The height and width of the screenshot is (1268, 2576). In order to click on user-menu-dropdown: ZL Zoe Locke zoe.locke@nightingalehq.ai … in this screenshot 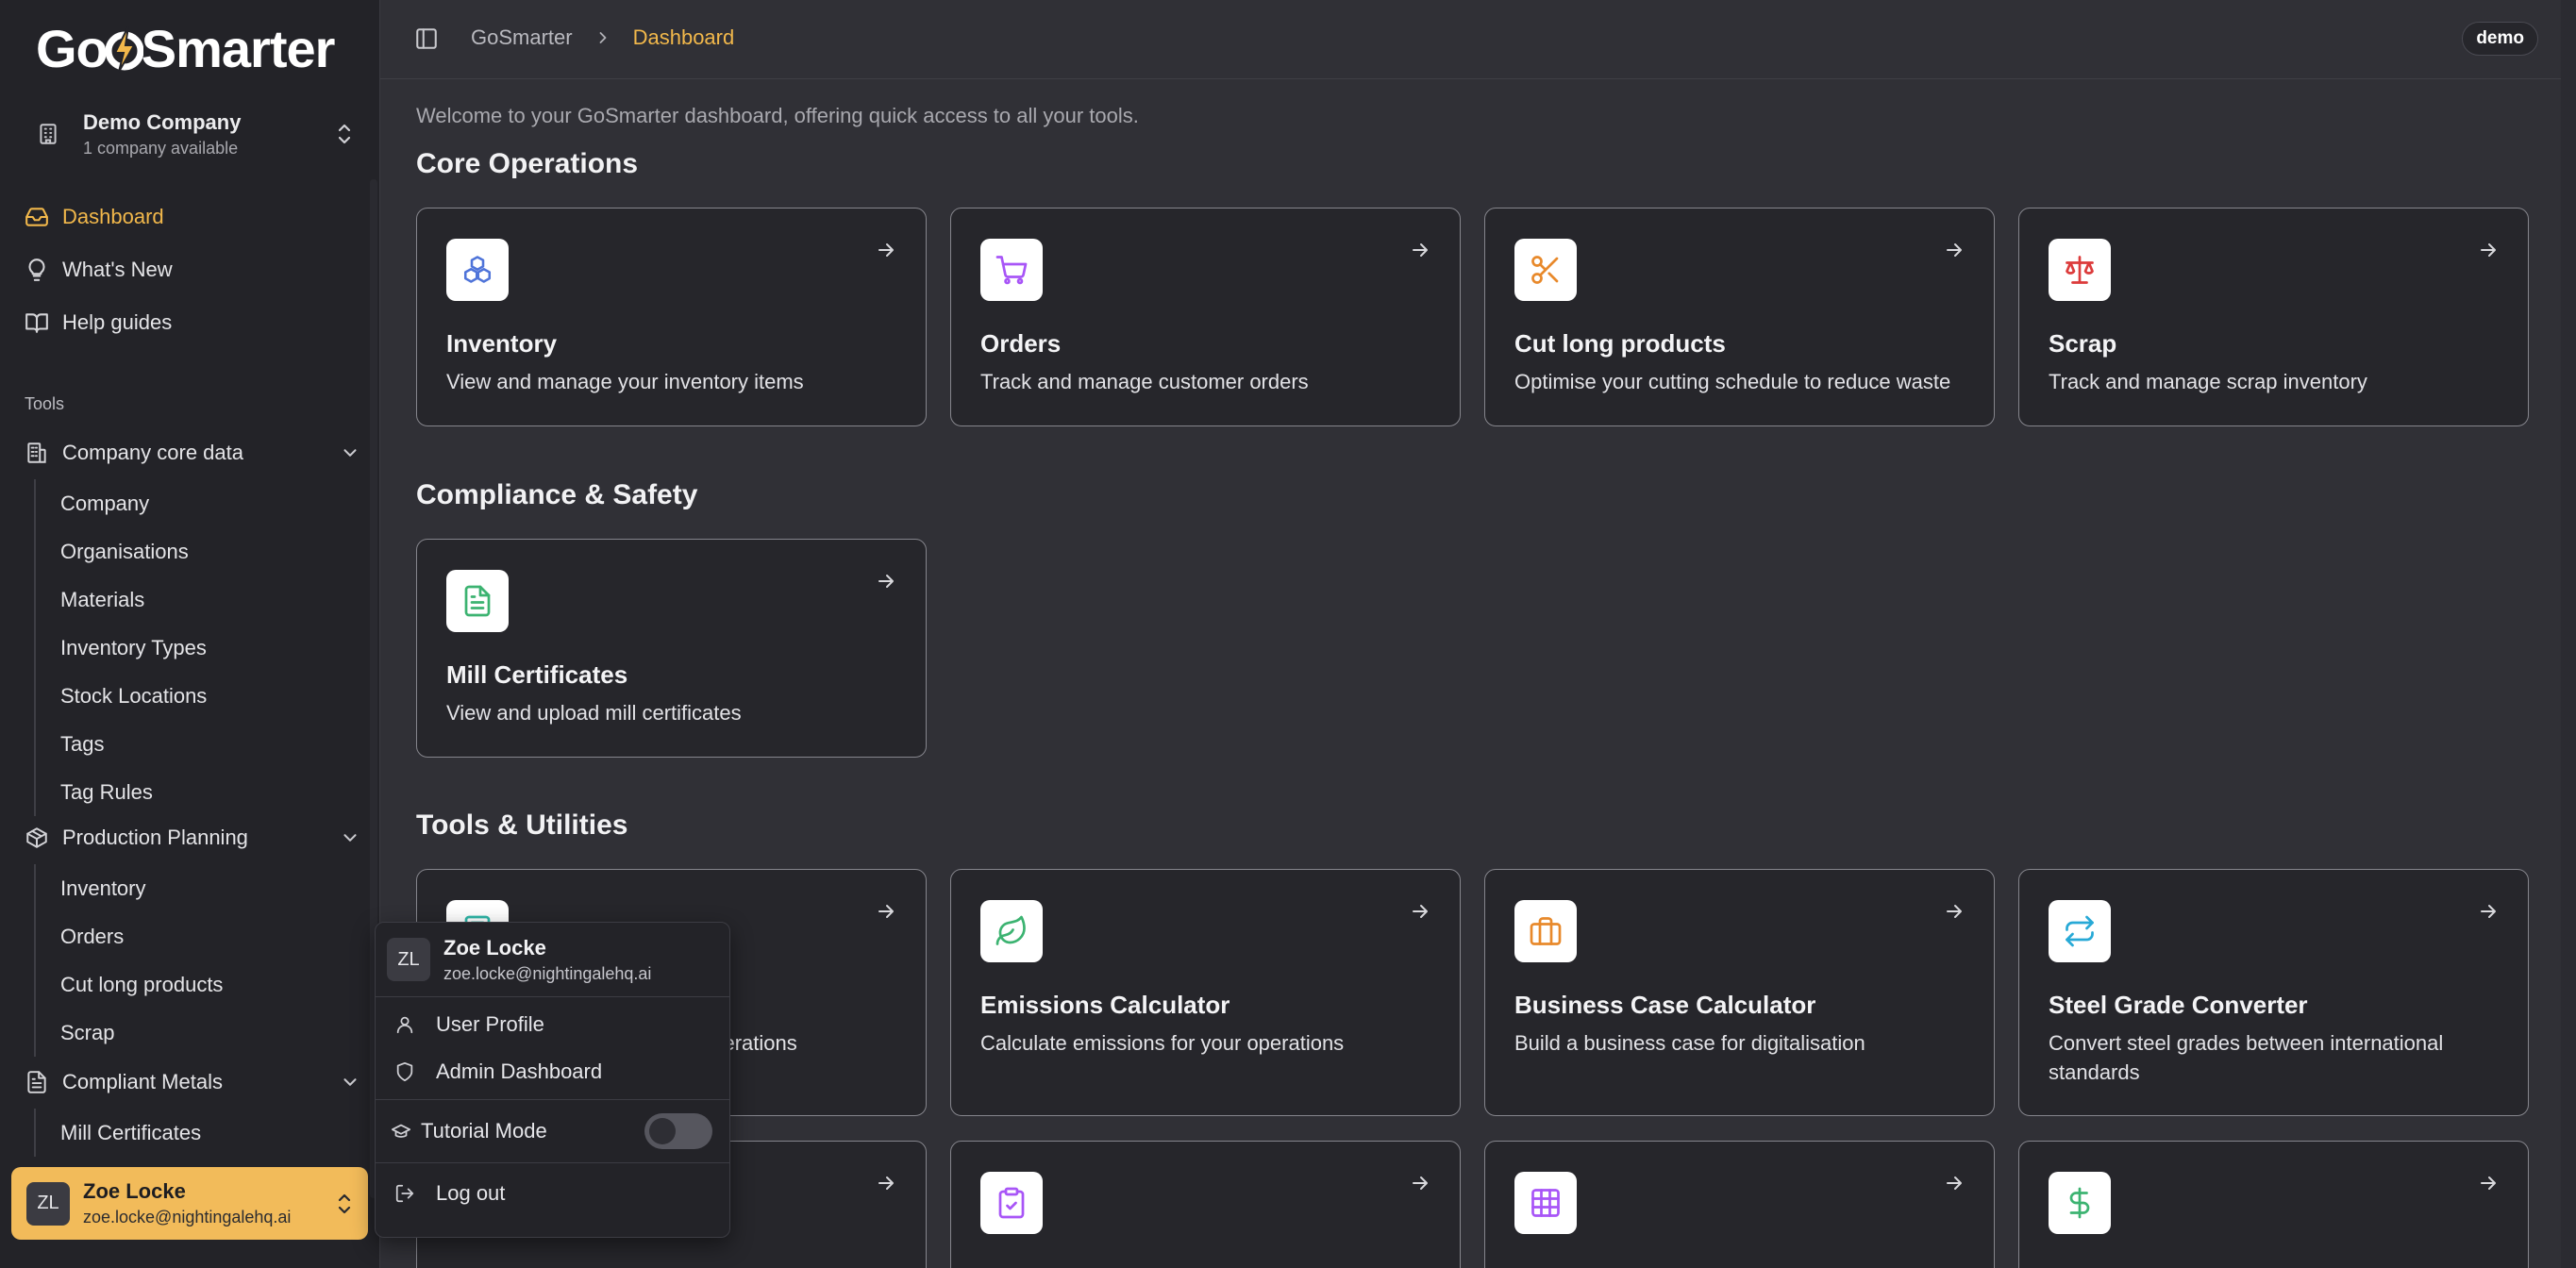, I will do `click(552, 1080)`.